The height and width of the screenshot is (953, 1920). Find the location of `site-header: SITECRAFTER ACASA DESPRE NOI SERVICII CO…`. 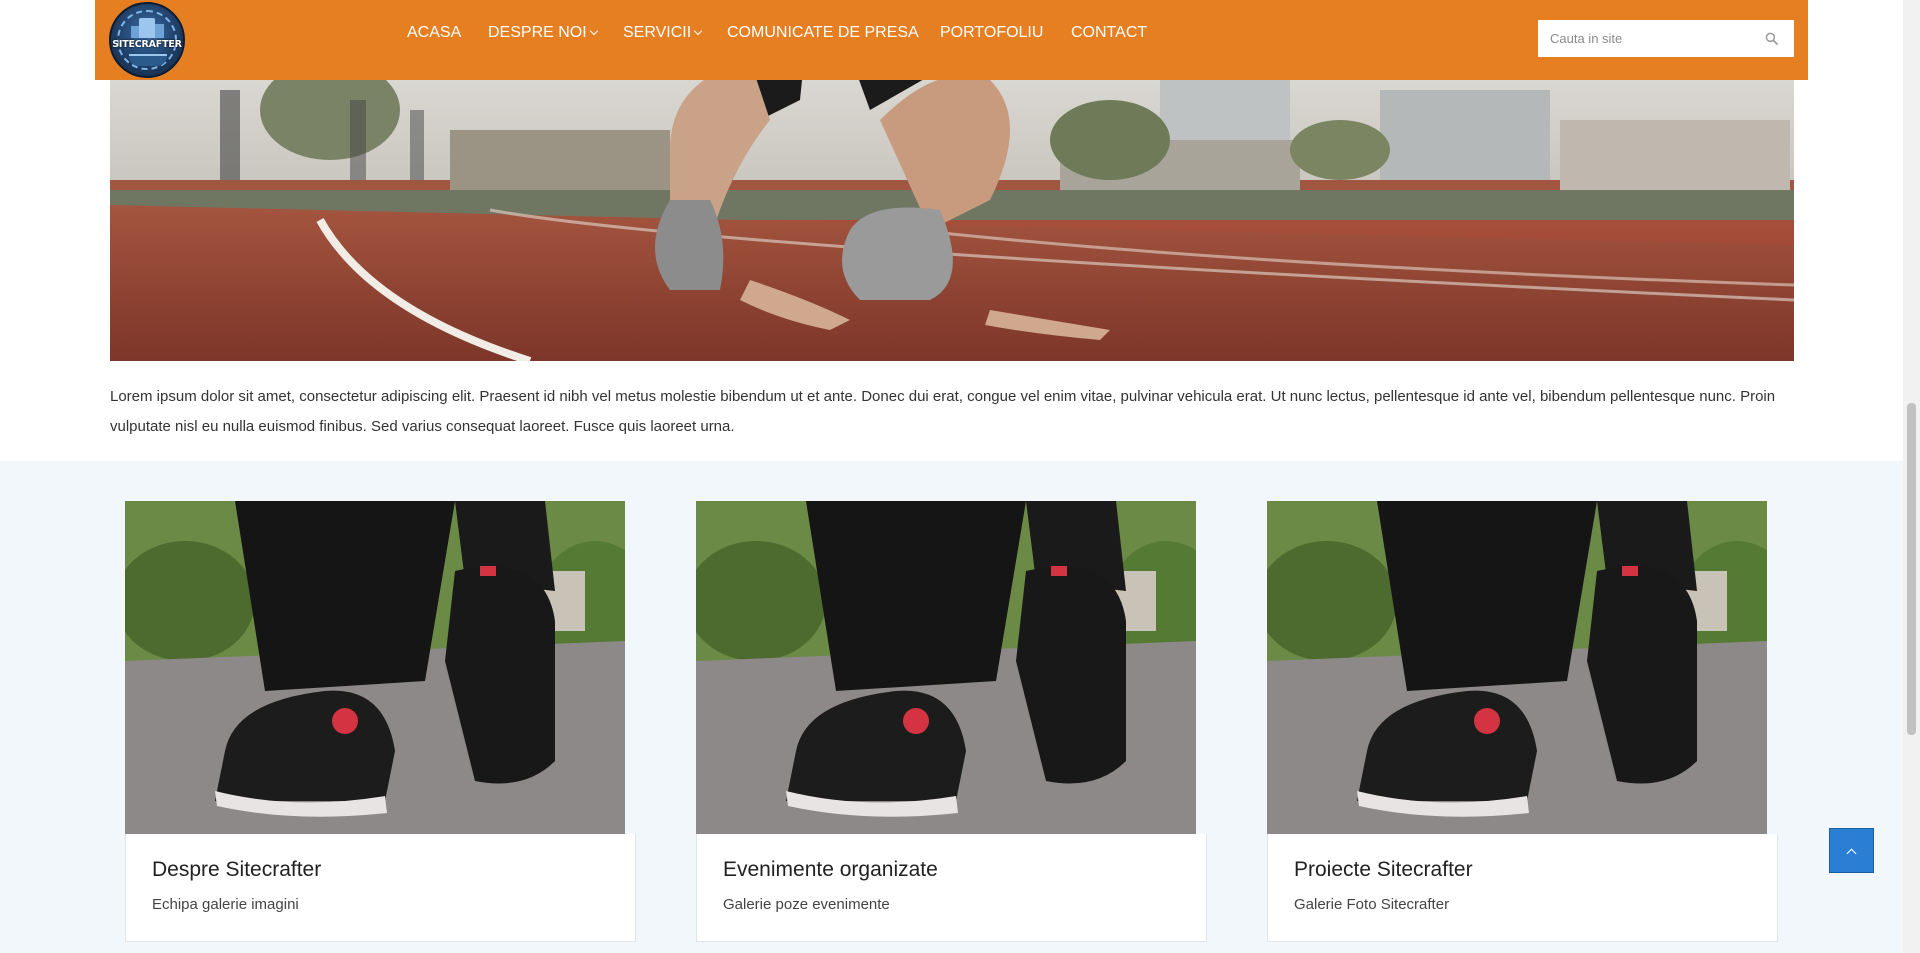

site-header: SITECRAFTER ACASA DESPRE NOI SERVICII CO… is located at coordinates (951, 40).